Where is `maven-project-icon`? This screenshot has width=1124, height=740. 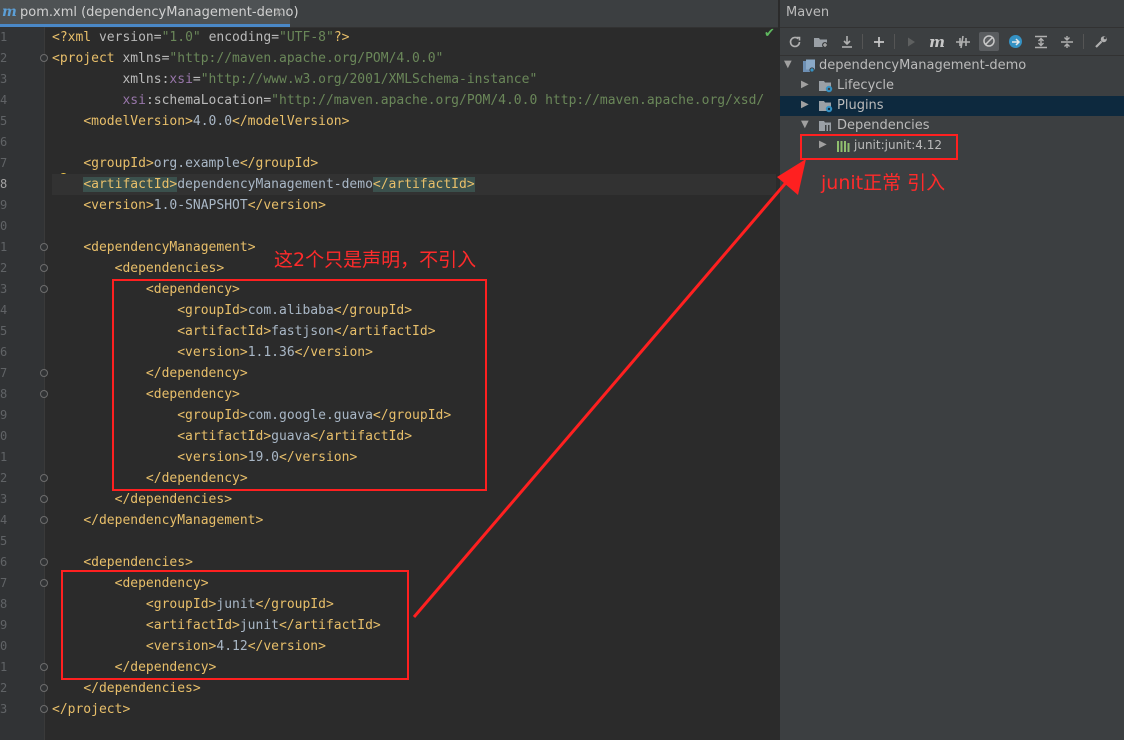 maven-project-icon is located at coordinates (809, 66).